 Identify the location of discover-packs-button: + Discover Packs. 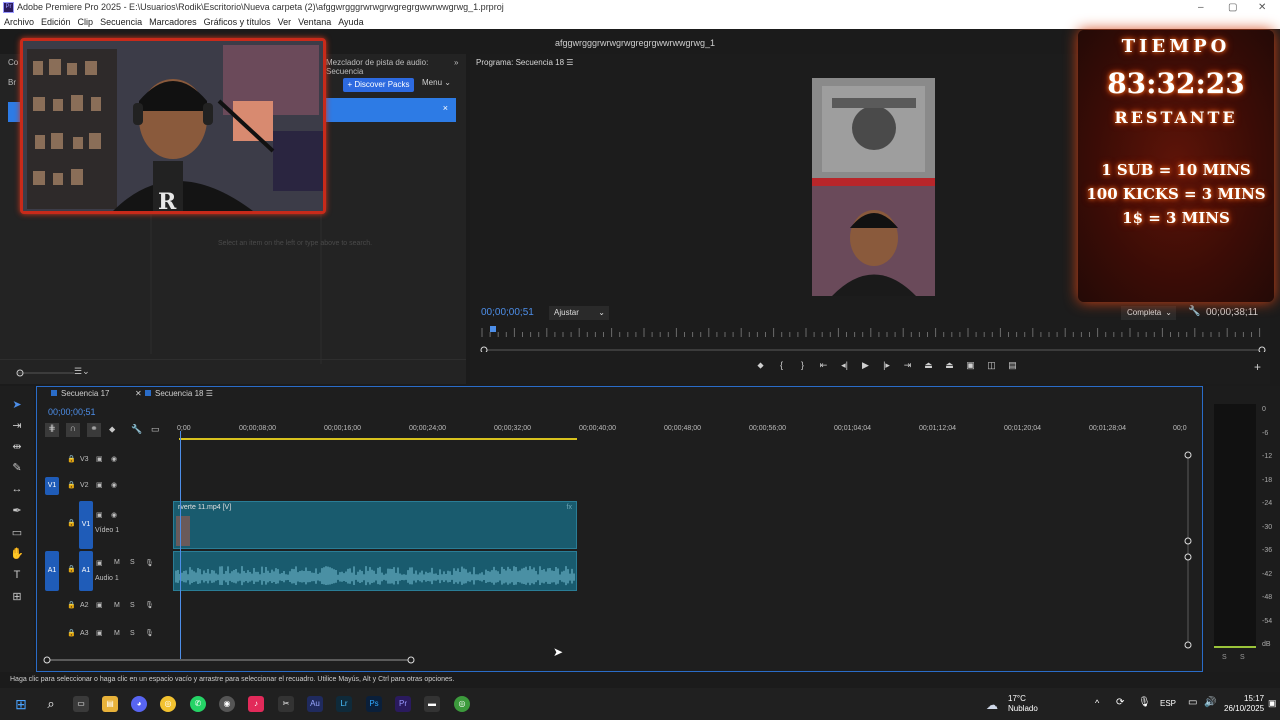
(378, 85).